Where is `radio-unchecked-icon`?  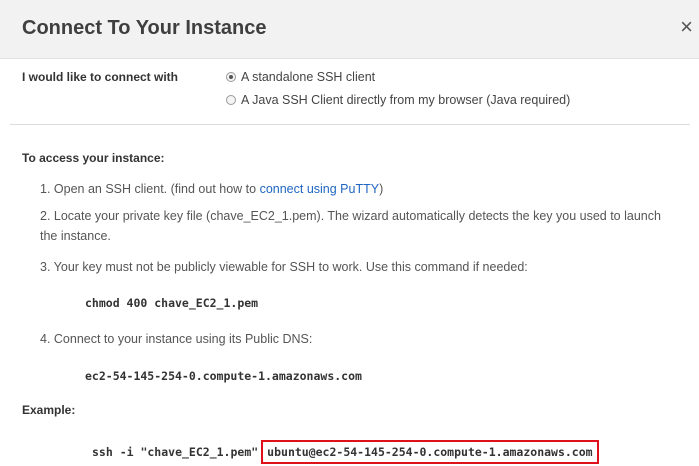
radio-unchecked-icon is located at coordinates (231, 100).